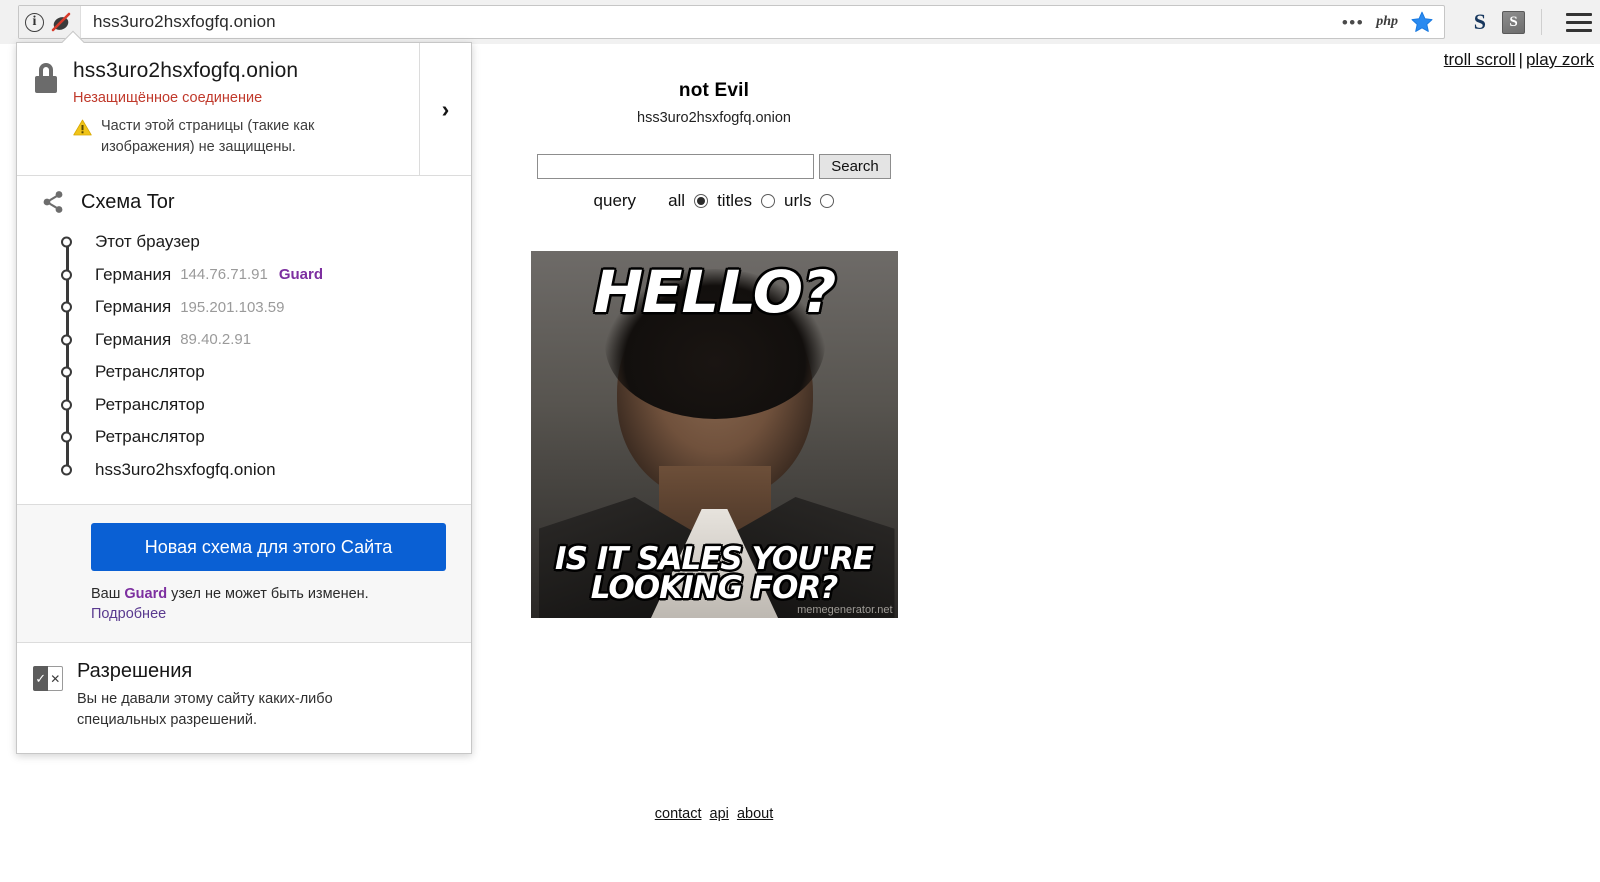 The image size is (1600, 882). What do you see at coordinates (845, 610) in the screenshot?
I see `meme-watermark: memegenerator.net` at bounding box center [845, 610].